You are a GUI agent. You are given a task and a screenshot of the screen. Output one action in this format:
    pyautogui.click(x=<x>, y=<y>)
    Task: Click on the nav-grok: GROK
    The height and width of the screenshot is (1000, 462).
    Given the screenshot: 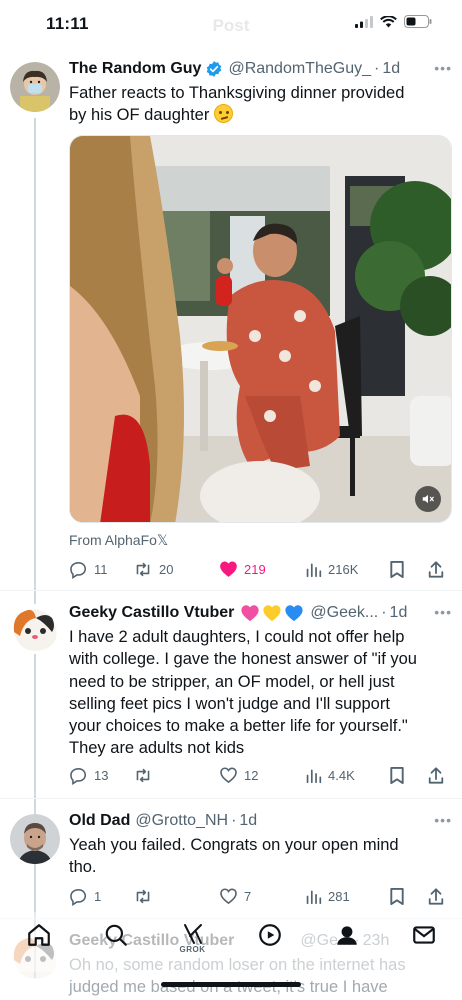 What is the action you would take?
    pyautogui.click(x=193, y=938)
    